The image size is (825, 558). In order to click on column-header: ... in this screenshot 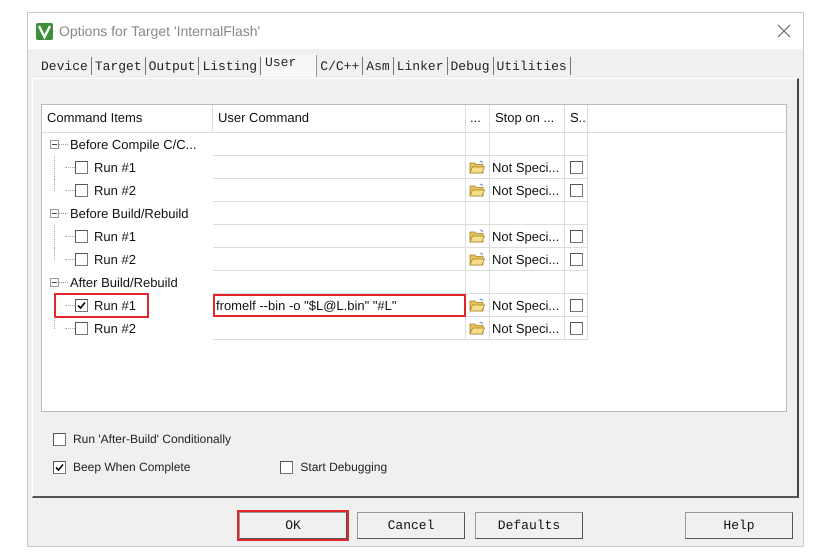, I will do `click(478, 118)`.